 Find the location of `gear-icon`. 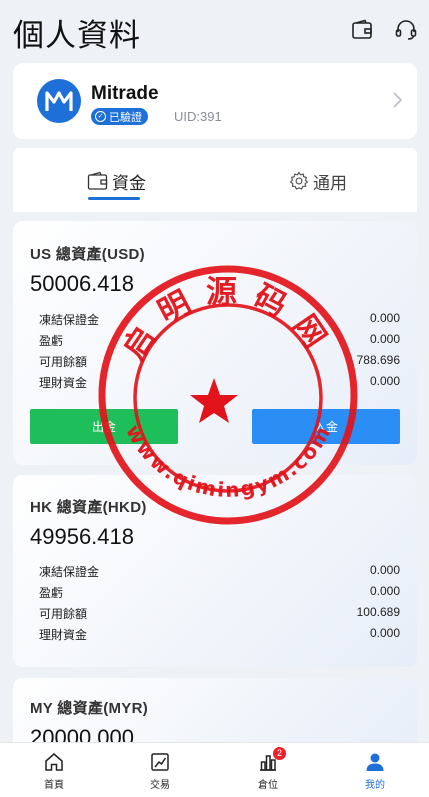

gear-icon is located at coordinates (299, 180).